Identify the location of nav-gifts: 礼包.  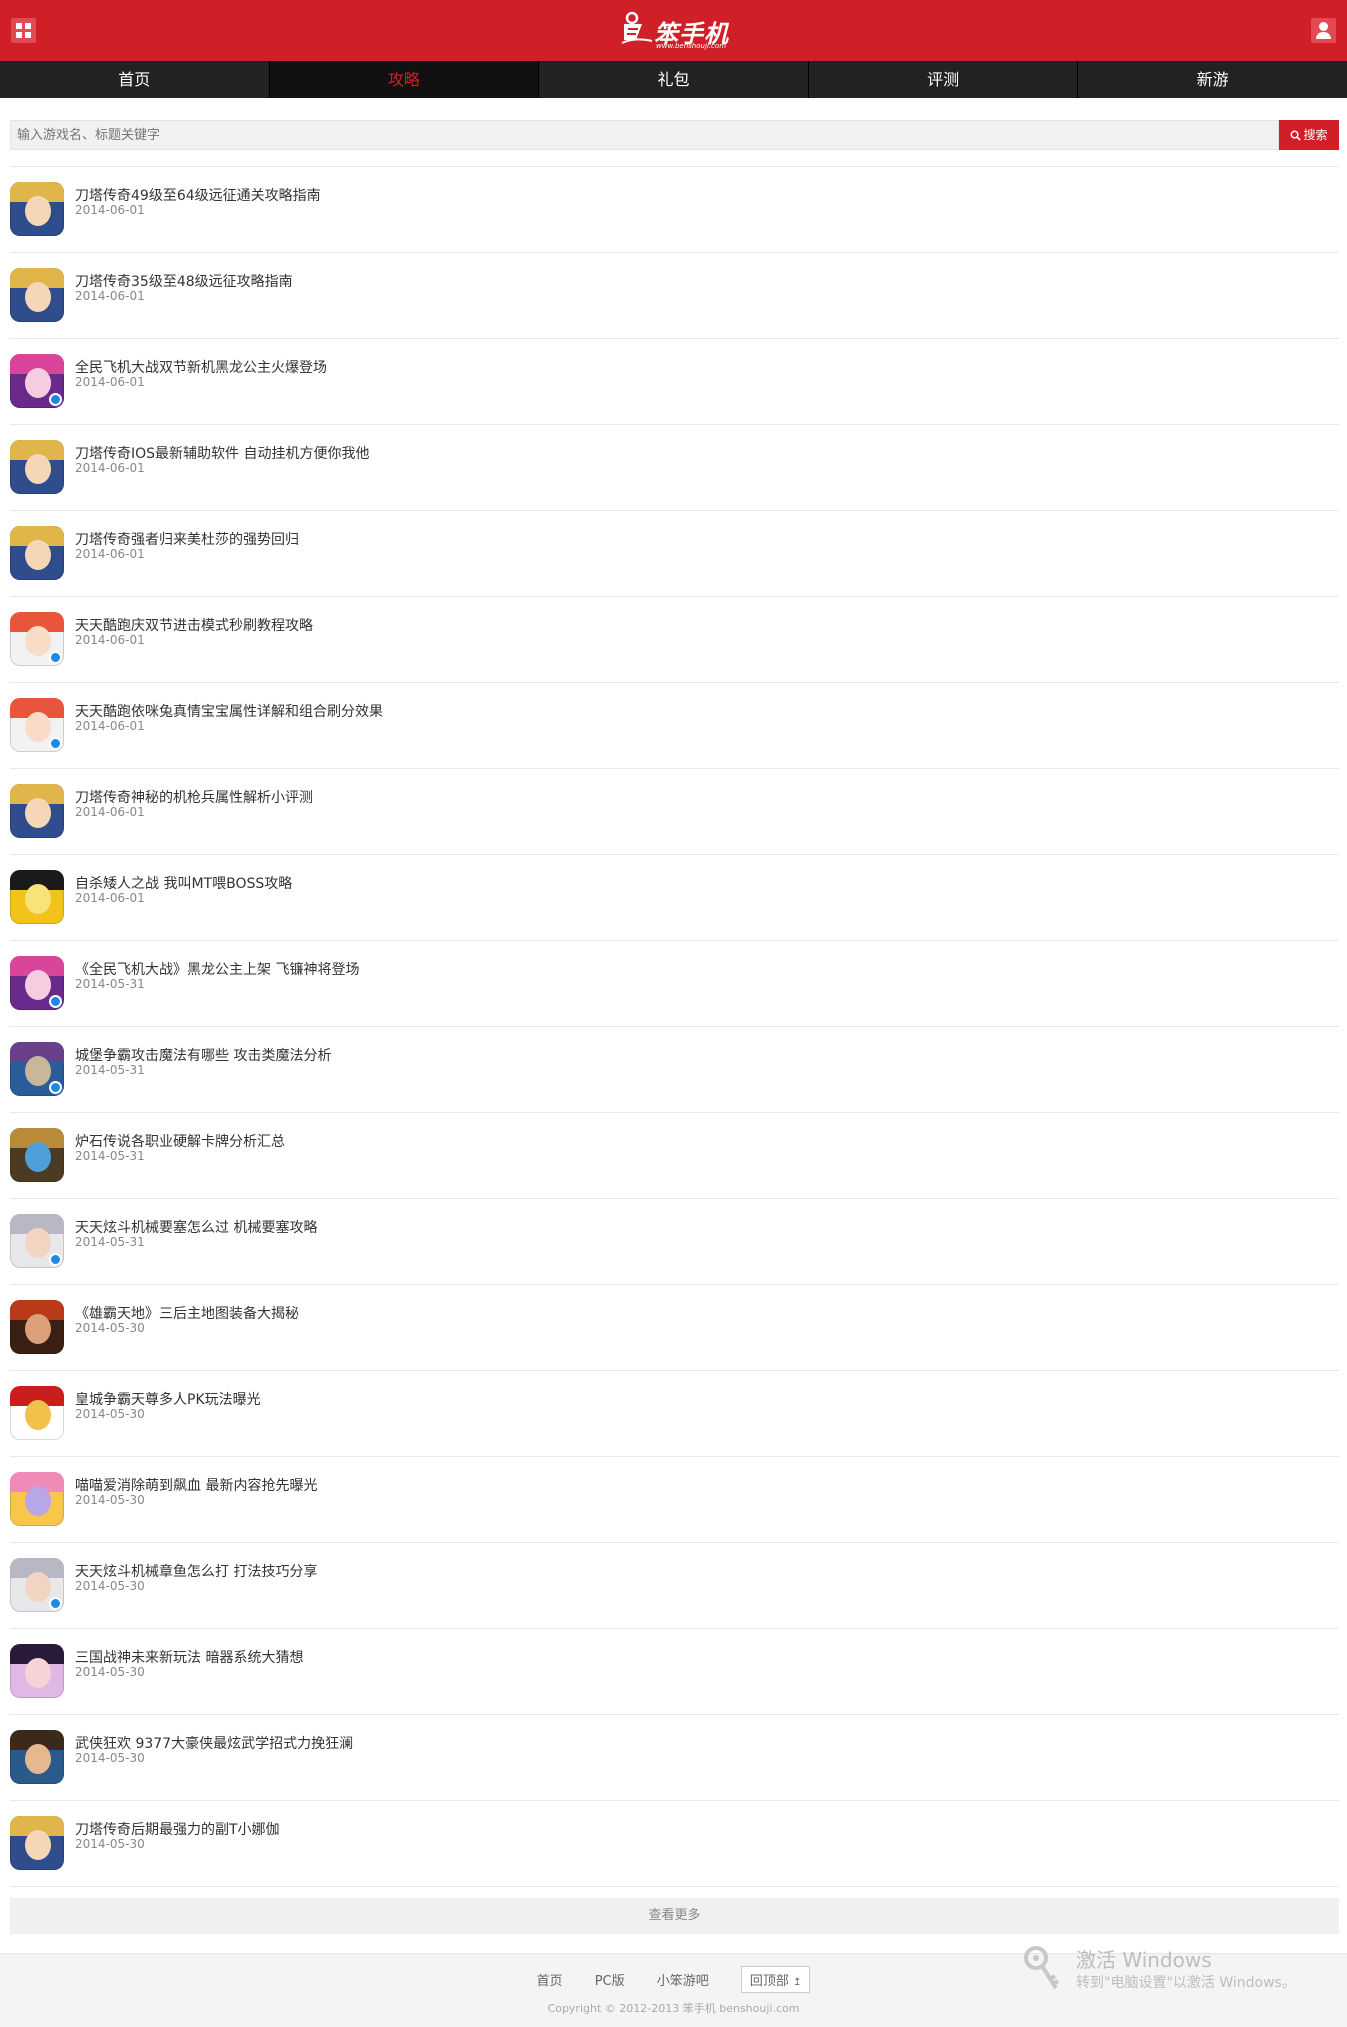
(674, 79).